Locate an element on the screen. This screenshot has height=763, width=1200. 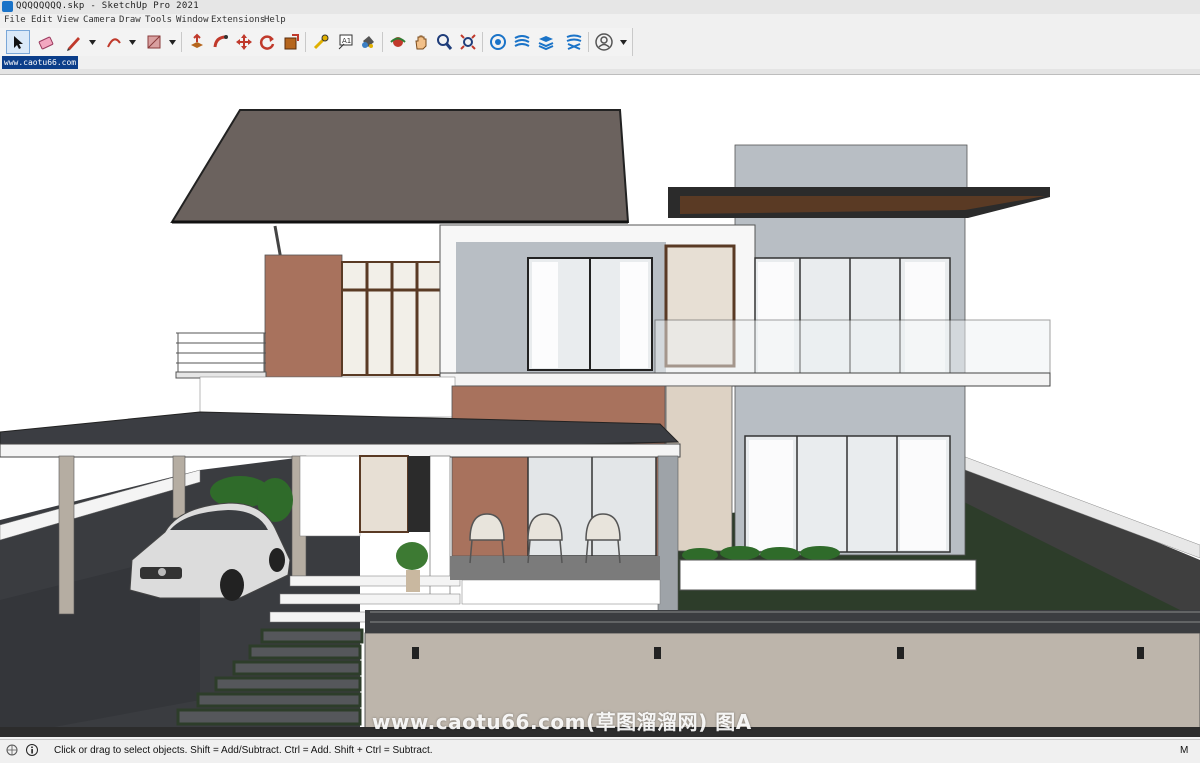
eraser-icon is located at coordinates (46, 43).